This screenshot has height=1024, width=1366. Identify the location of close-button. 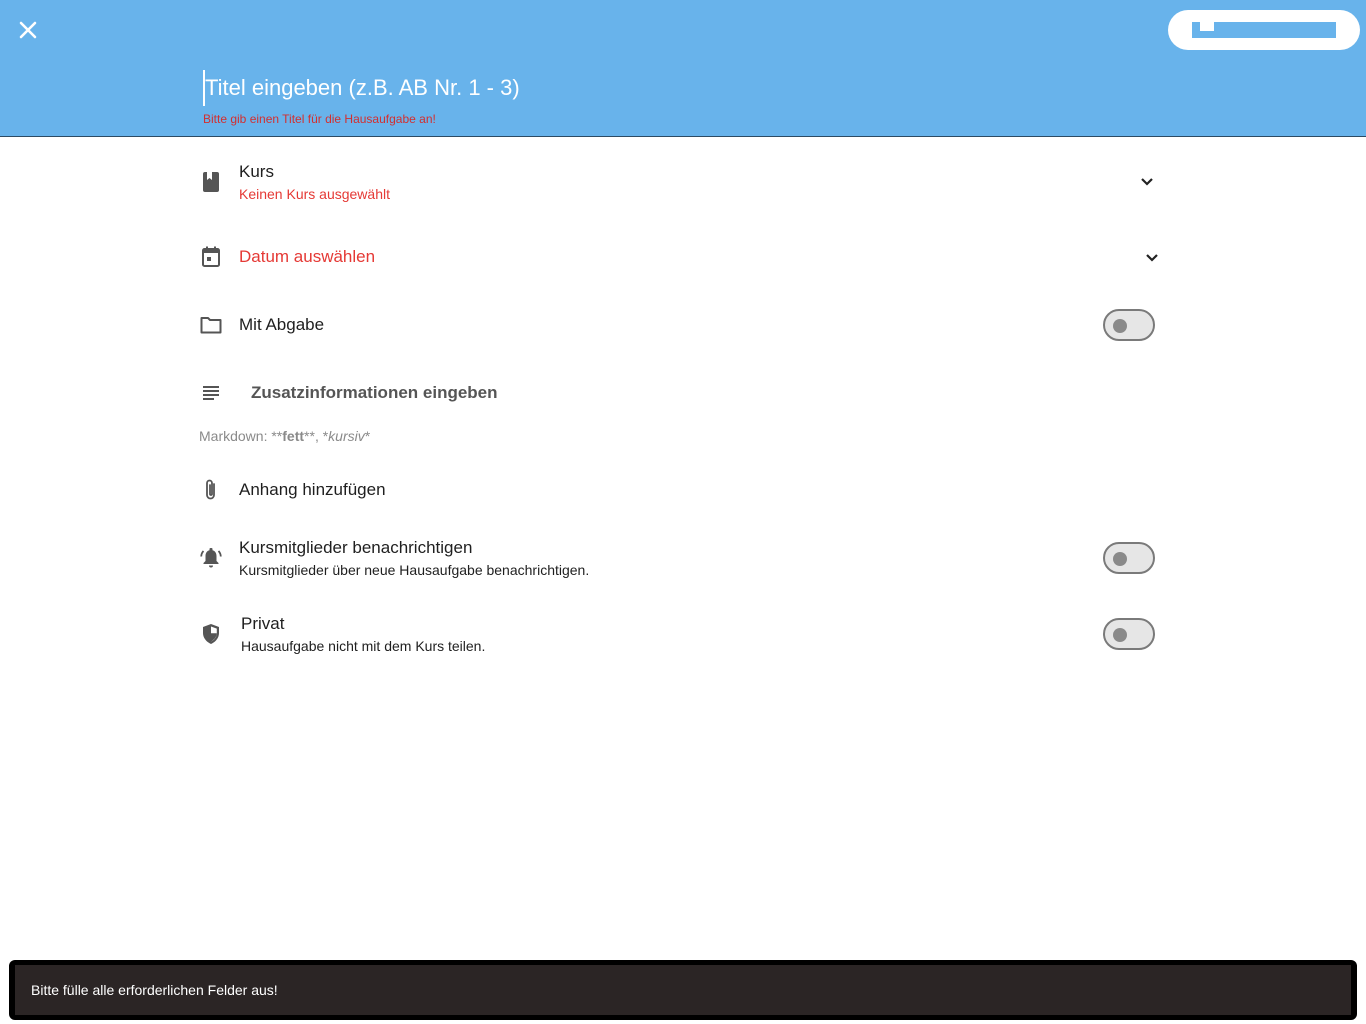
(28, 30).